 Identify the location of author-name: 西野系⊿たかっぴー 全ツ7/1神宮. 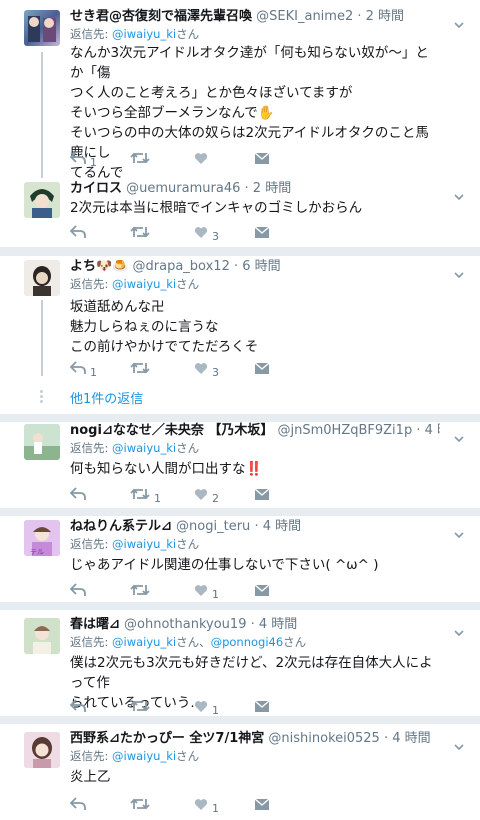
(167, 738).